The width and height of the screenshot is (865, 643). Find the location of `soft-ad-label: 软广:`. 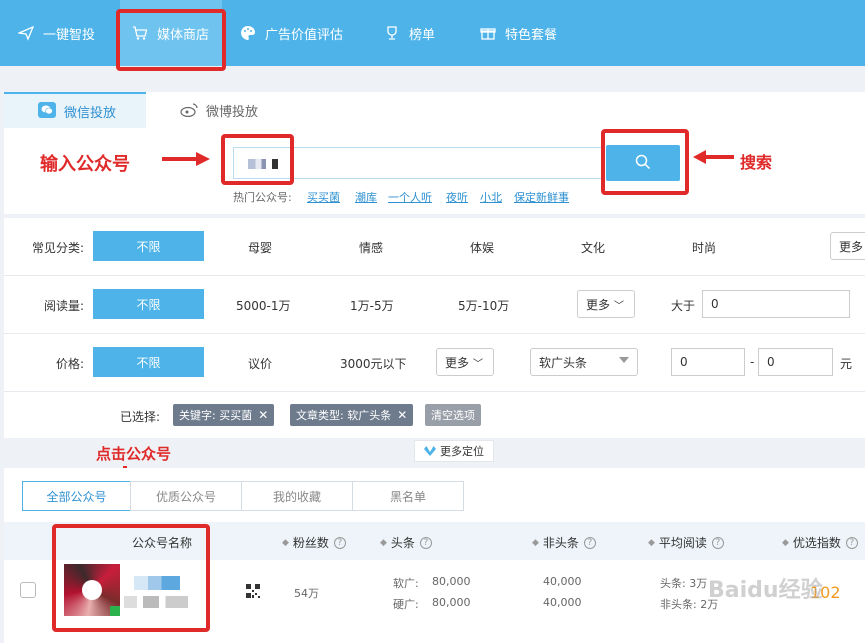

soft-ad-label: 软广: is located at coordinates (406, 583).